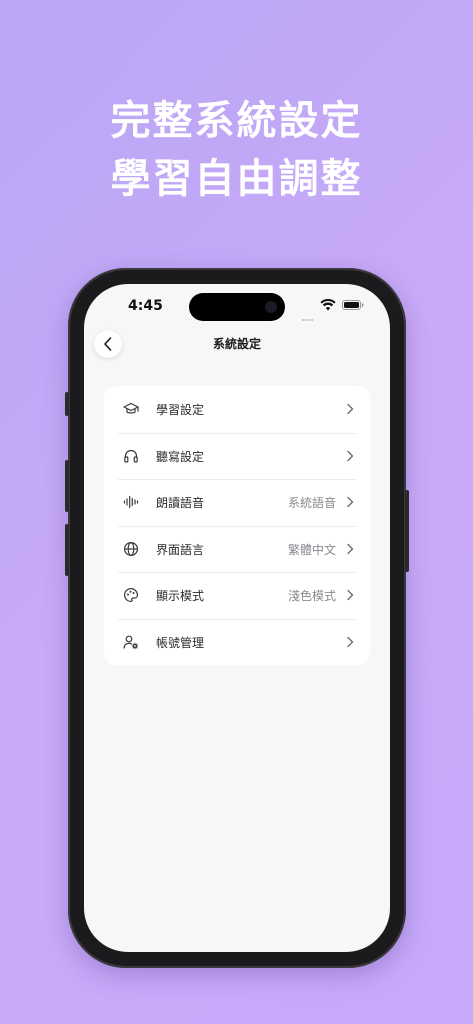 This screenshot has height=1024, width=473. I want to click on navigation-bar: 系統設定, so click(237, 350).